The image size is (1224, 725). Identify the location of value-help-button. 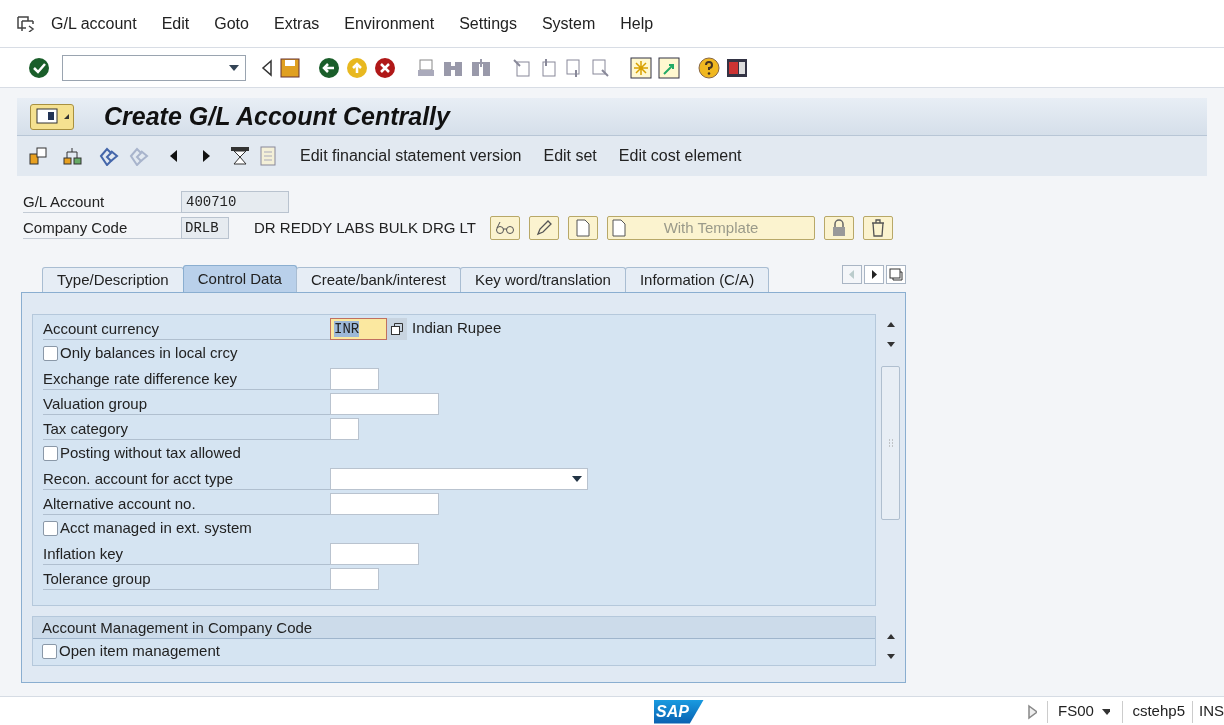
(397, 328).